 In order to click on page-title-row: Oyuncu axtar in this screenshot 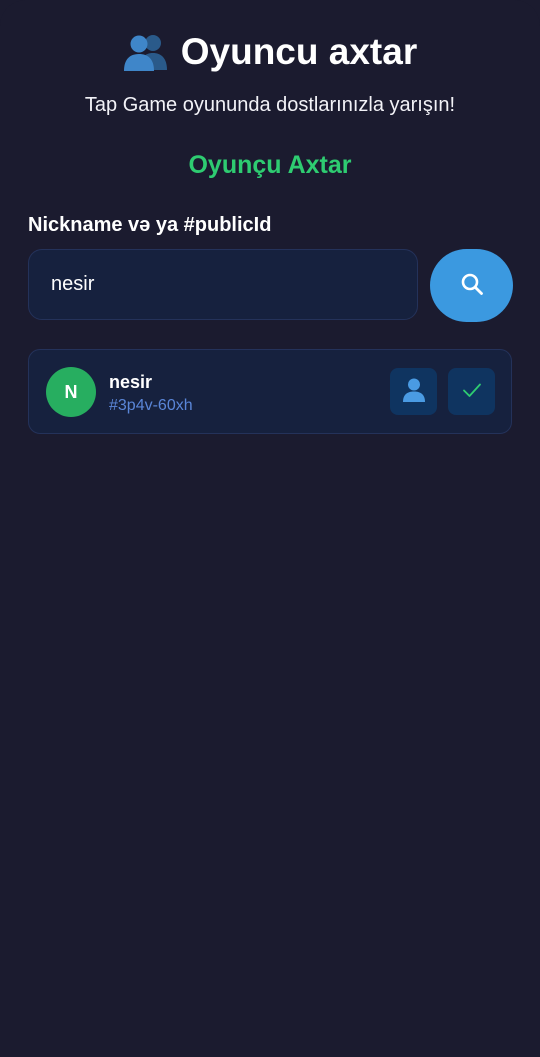, I will do `click(270, 52)`.